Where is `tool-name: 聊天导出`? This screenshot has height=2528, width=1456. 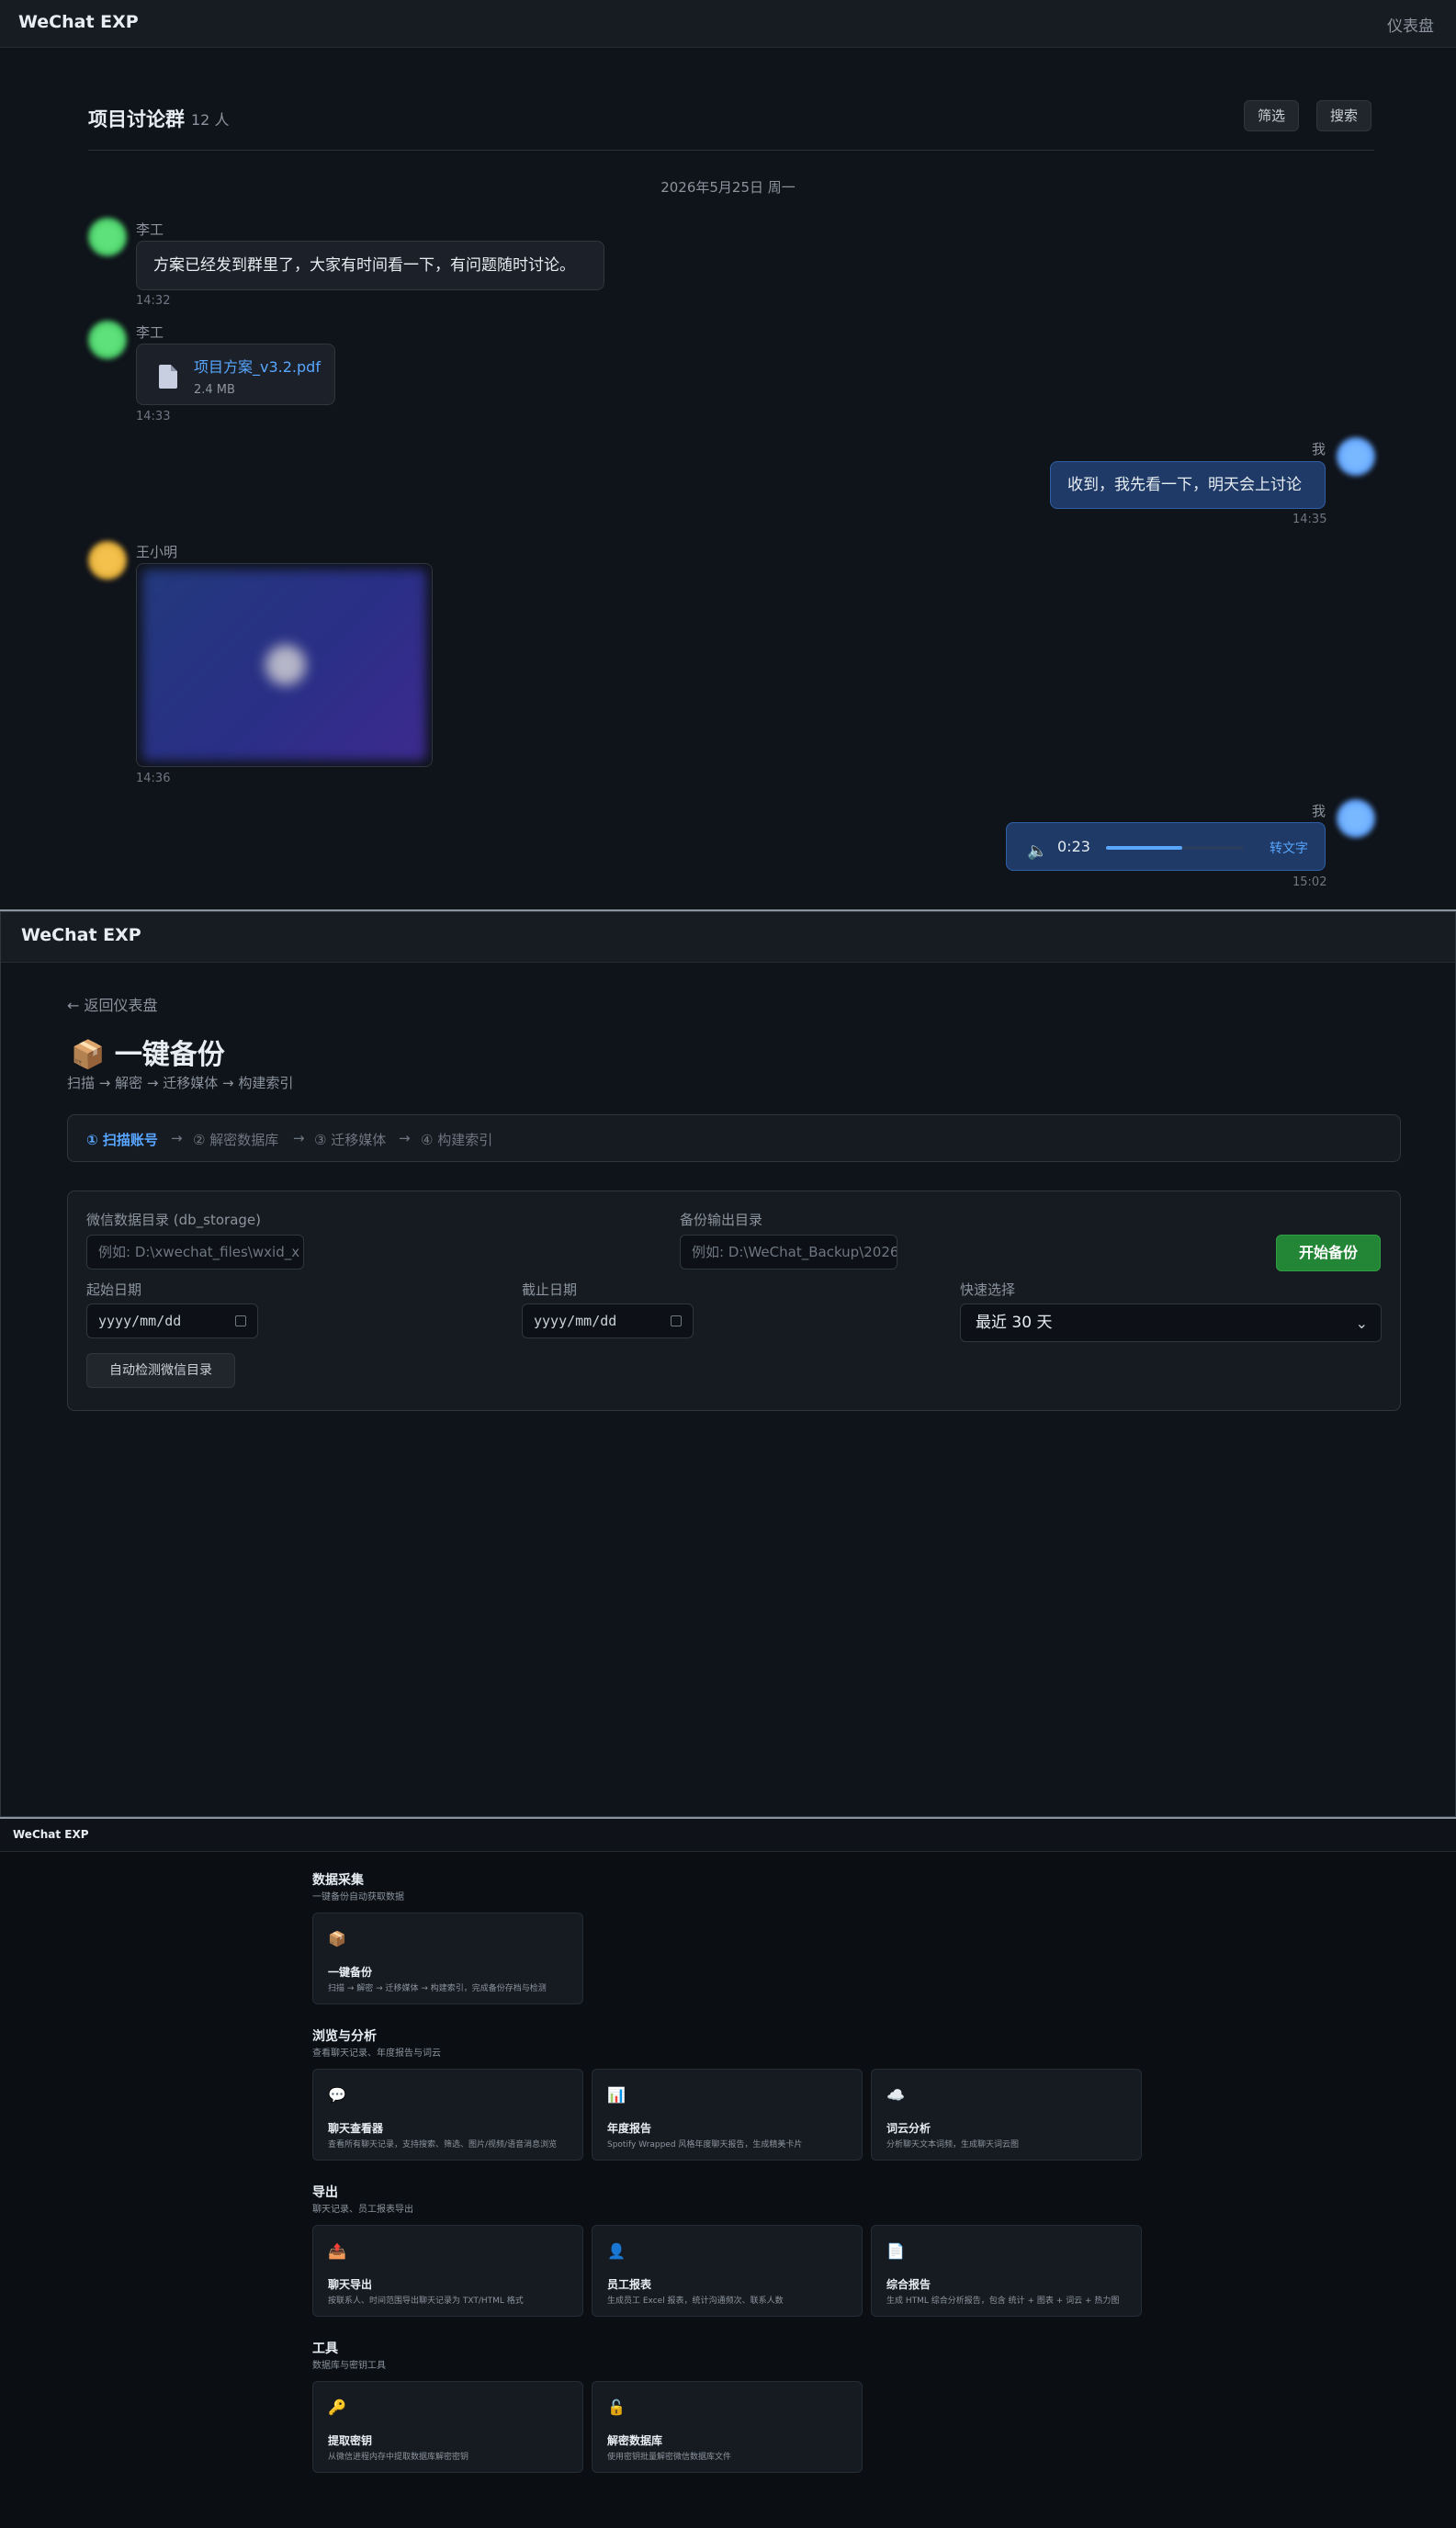
tool-name: 聊天导出 is located at coordinates (350, 2284).